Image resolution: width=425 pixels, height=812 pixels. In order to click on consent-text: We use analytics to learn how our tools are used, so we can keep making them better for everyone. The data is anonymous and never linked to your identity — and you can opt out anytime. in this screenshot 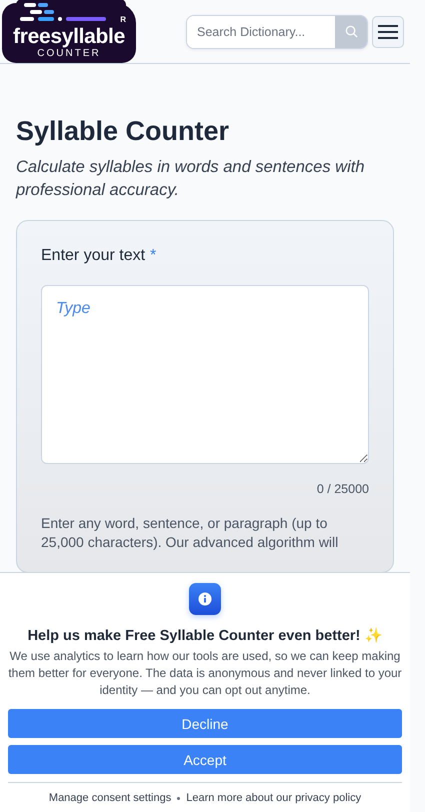, I will do `click(205, 673)`.